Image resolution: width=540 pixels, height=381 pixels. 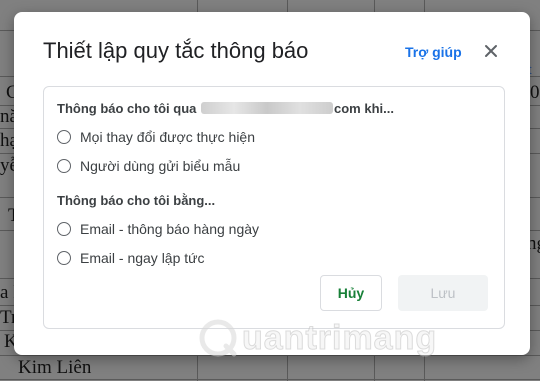 I want to click on watermark-text: uantrimang, so click(x=339, y=337).